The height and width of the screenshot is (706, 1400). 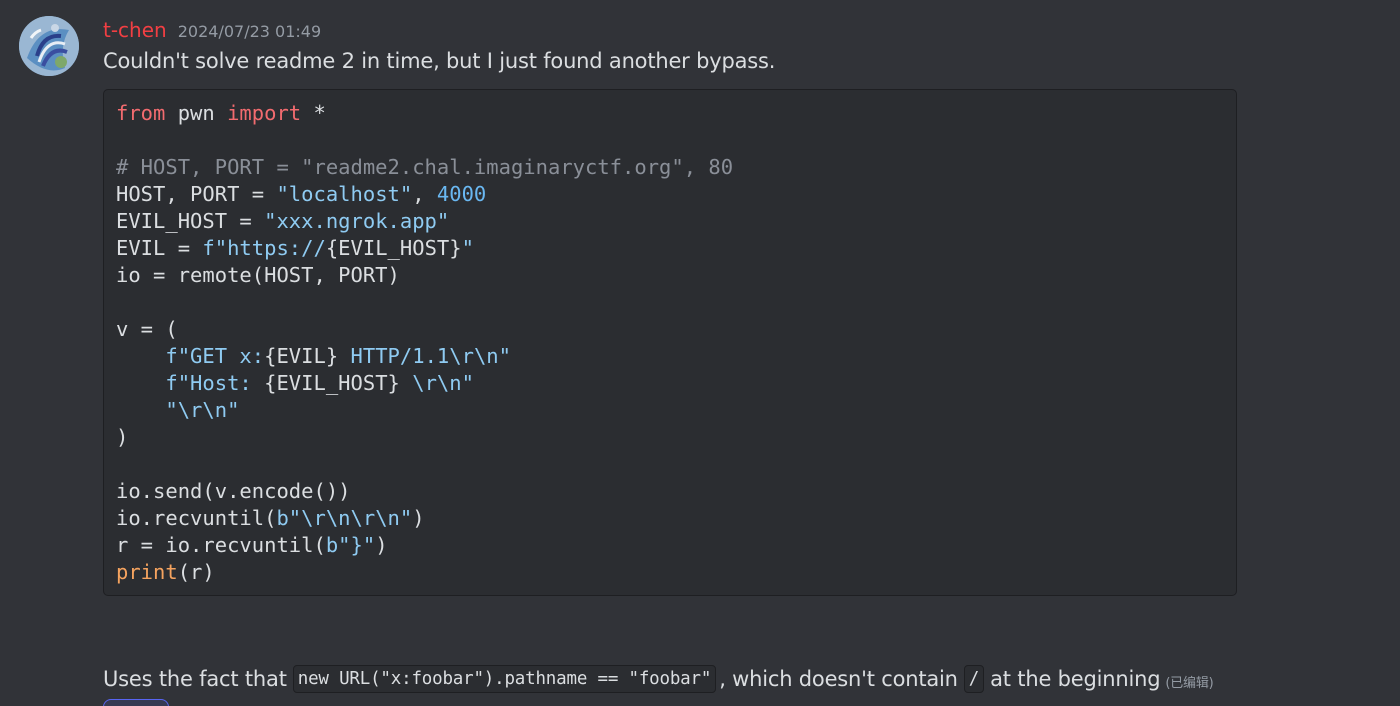 What do you see at coordinates (195, 679) in the screenshot?
I see `followup-text-before: Uses the fact that` at bounding box center [195, 679].